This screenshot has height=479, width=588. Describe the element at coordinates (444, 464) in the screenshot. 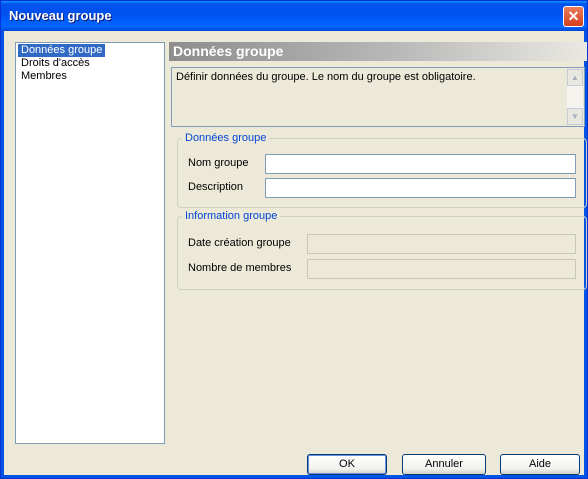

I see `cancel-button: Annuler` at that location.